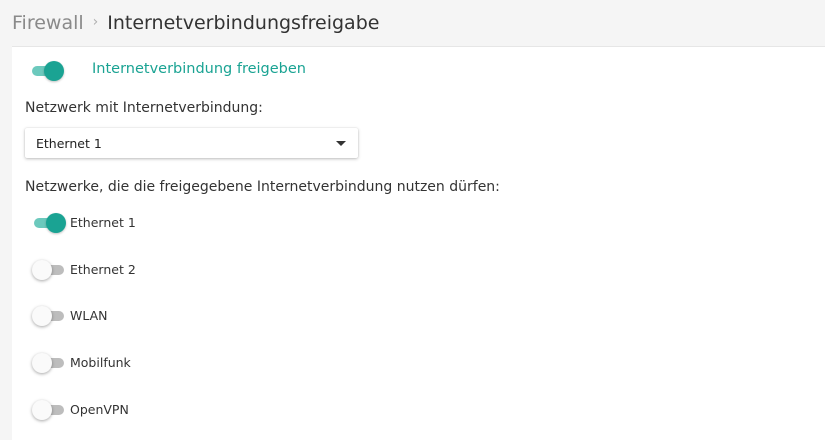 This screenshot has width=825, height=440. I want to click on network-toggle-openvpn, so click(49, 410).